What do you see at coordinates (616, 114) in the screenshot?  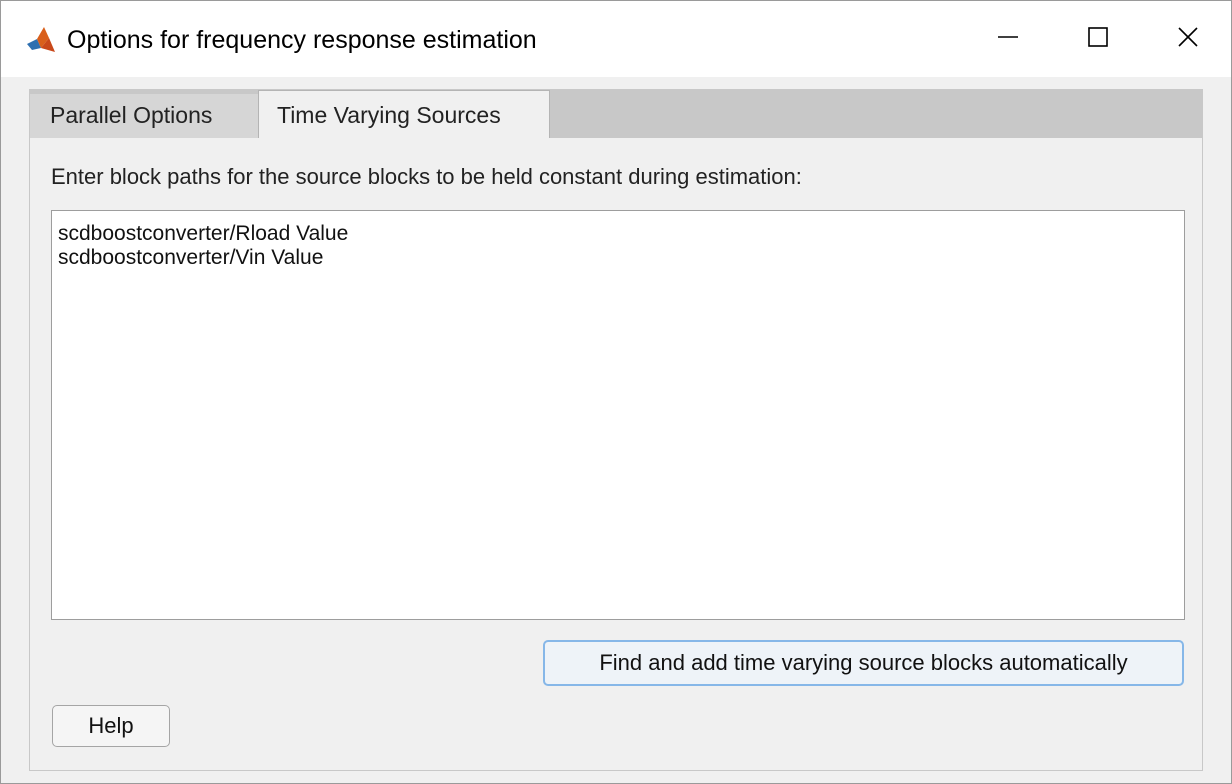 I see `tab-strip: Parallel Options Time Varying Sources` at bounding box center [616, 114].